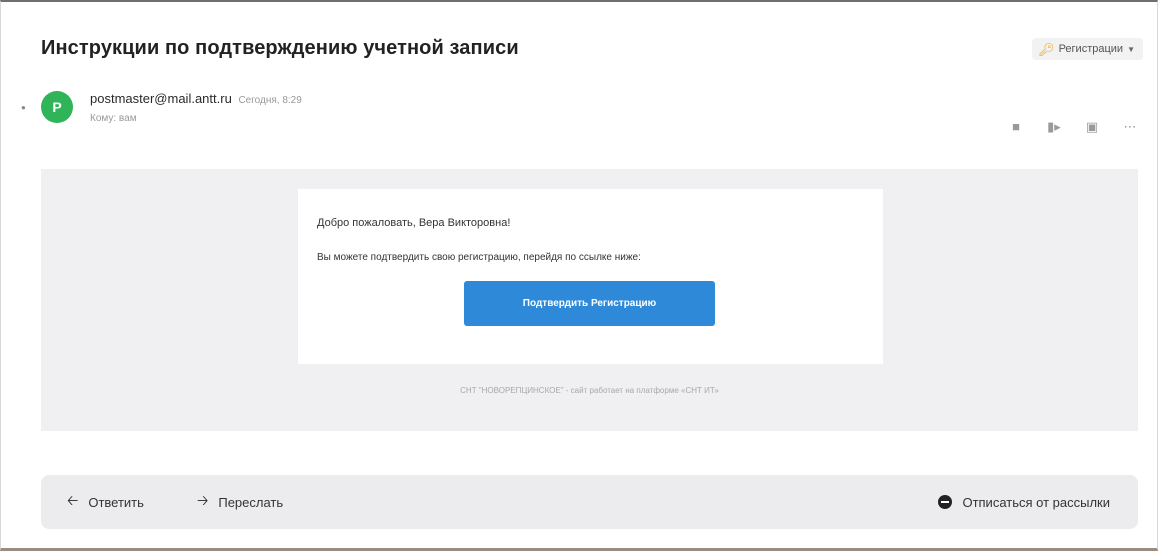 This screenshot has width=1158, height=551. Describe the element at coordinates (23, 107) in the screenshot. I see `collapse-icon: ●` at that location.